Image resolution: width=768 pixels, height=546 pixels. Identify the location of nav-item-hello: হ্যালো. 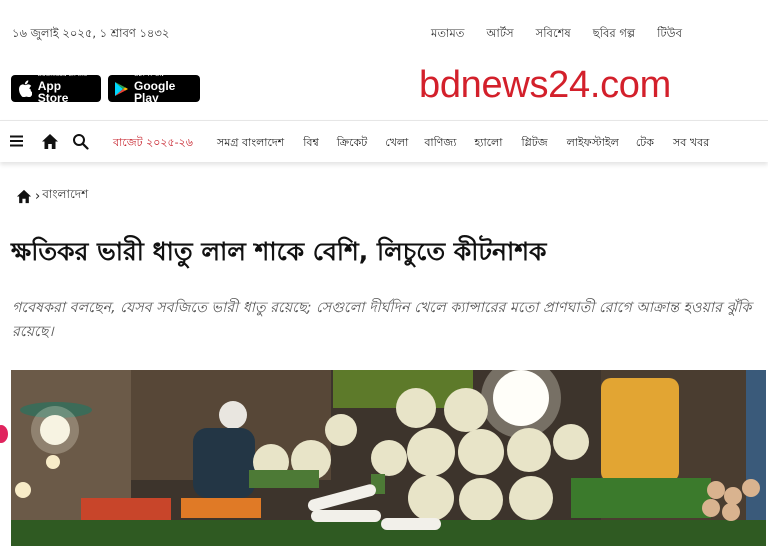
(488, 143).